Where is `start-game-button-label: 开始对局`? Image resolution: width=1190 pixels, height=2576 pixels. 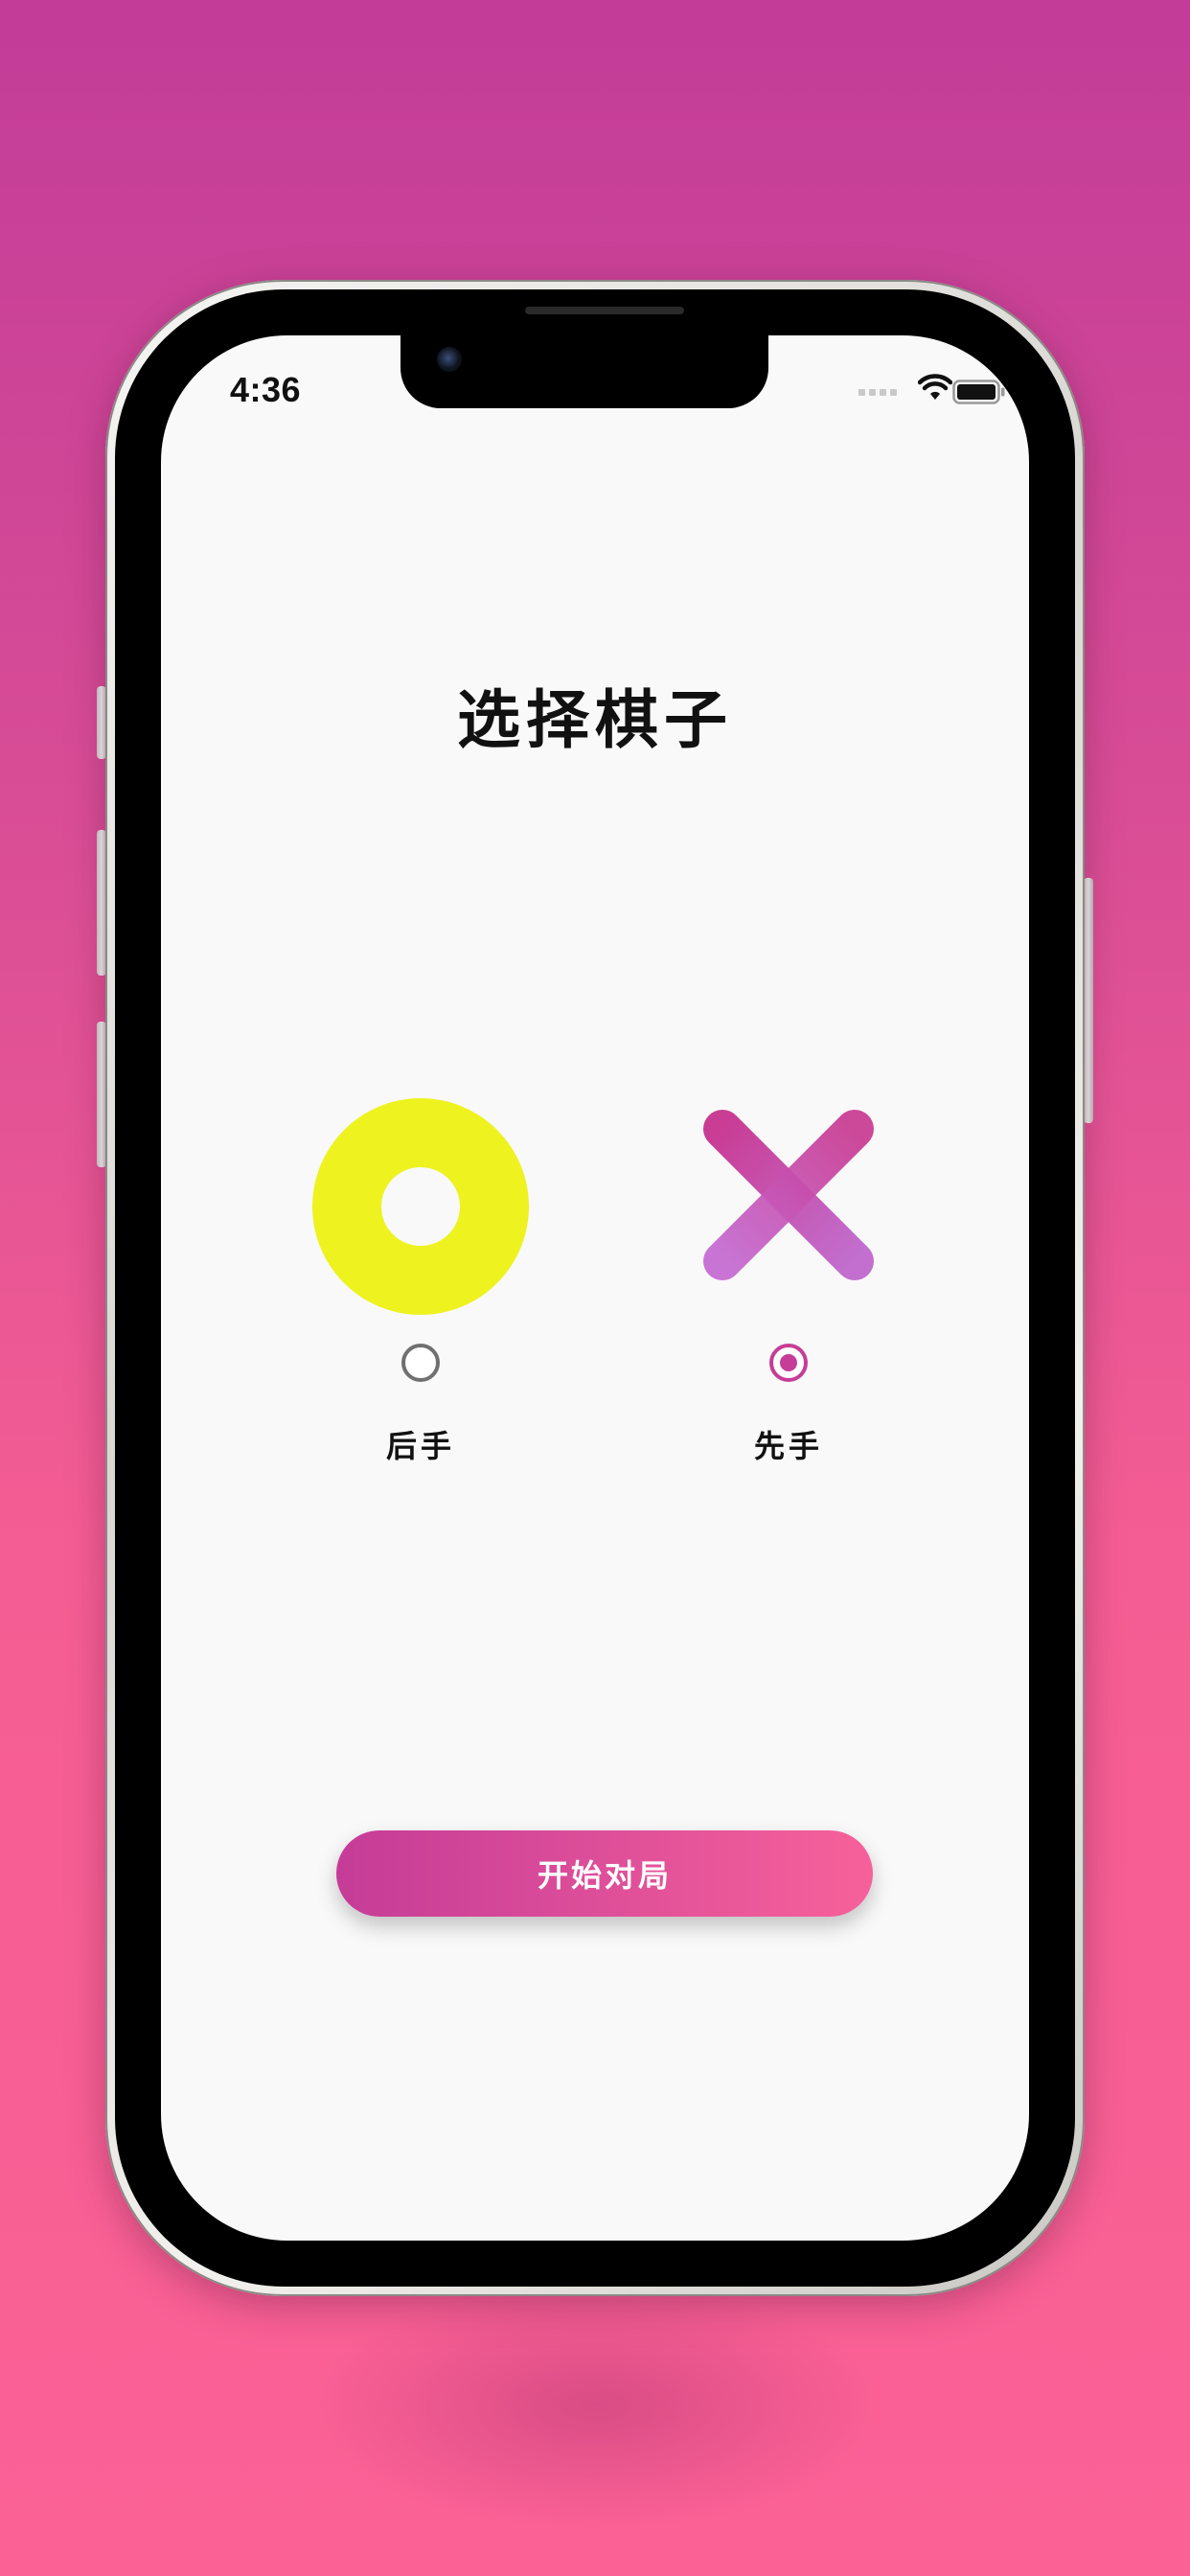
start-game-button-label: 开始对局 is located at coordinates (605, 1875).